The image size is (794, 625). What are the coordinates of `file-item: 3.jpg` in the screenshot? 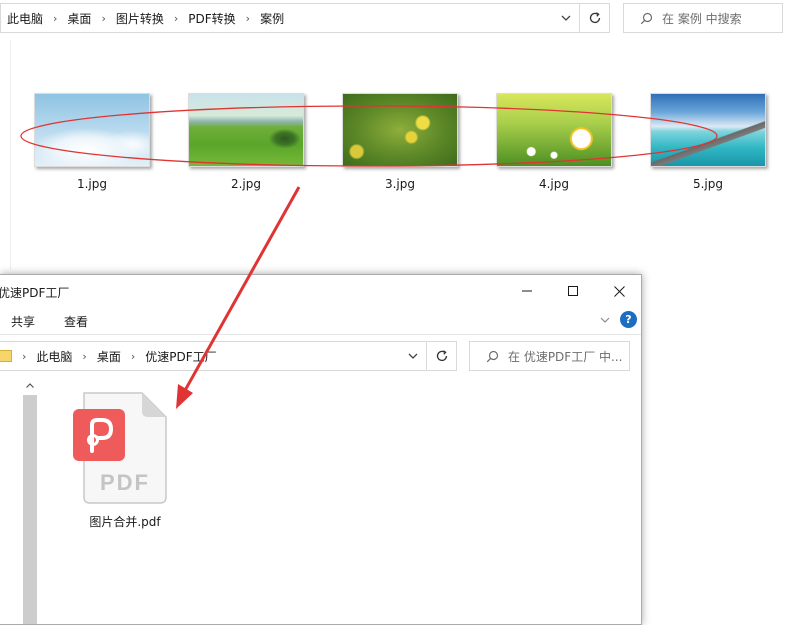 It's located at (400, 142).